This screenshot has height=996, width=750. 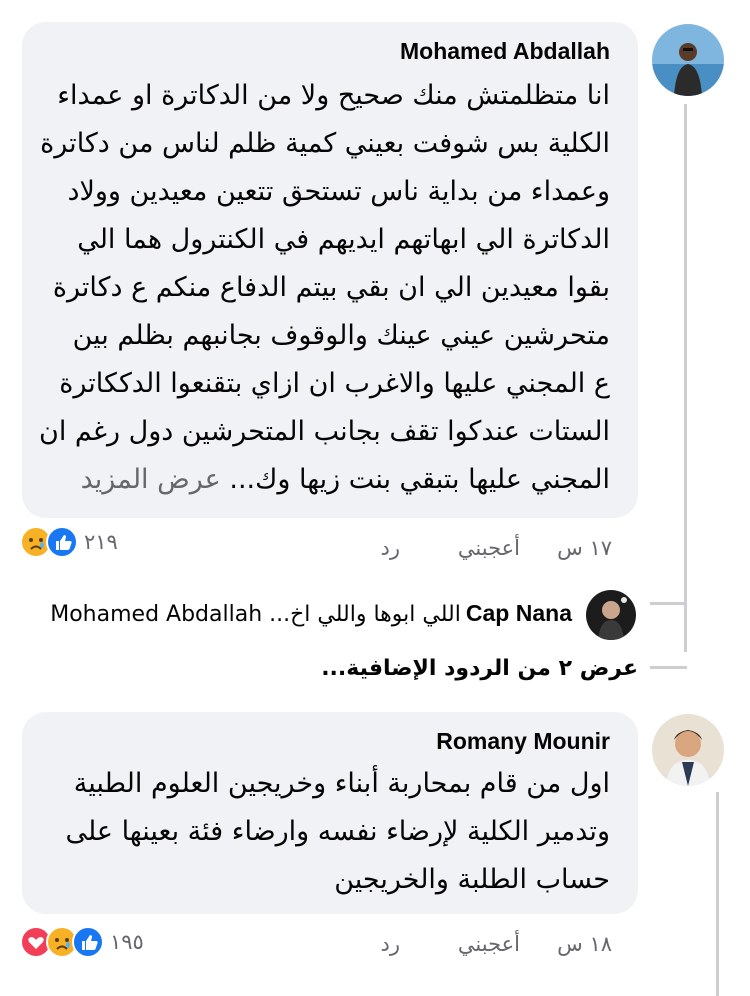 I want to click on comment-time: ١٨ س, so click(x=584, y=944).